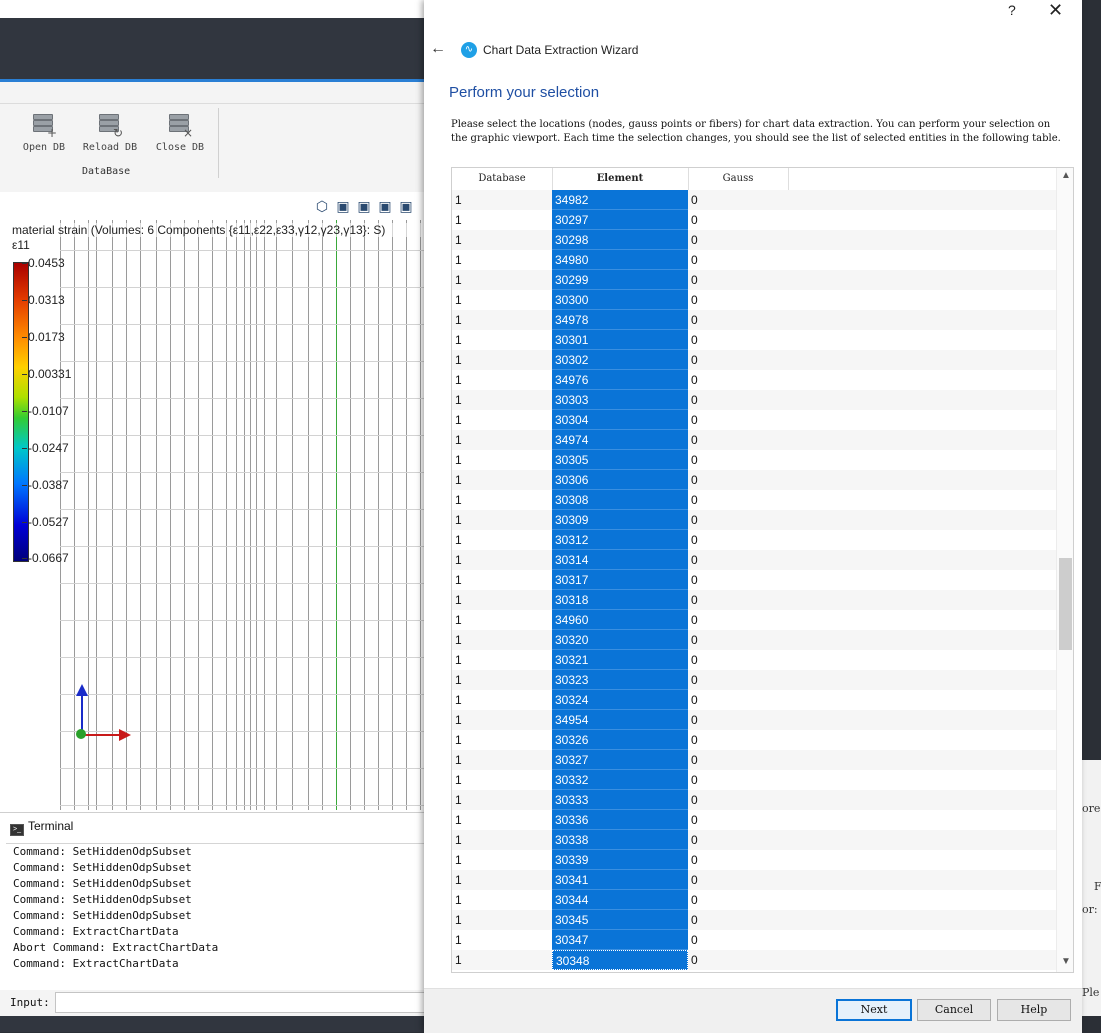 Image resolution: width=1101 pixels, height=1033 pixels. Describe the element at coordinates (620, 540) in the screenshot. I see `element-cell: 30312` at that location.